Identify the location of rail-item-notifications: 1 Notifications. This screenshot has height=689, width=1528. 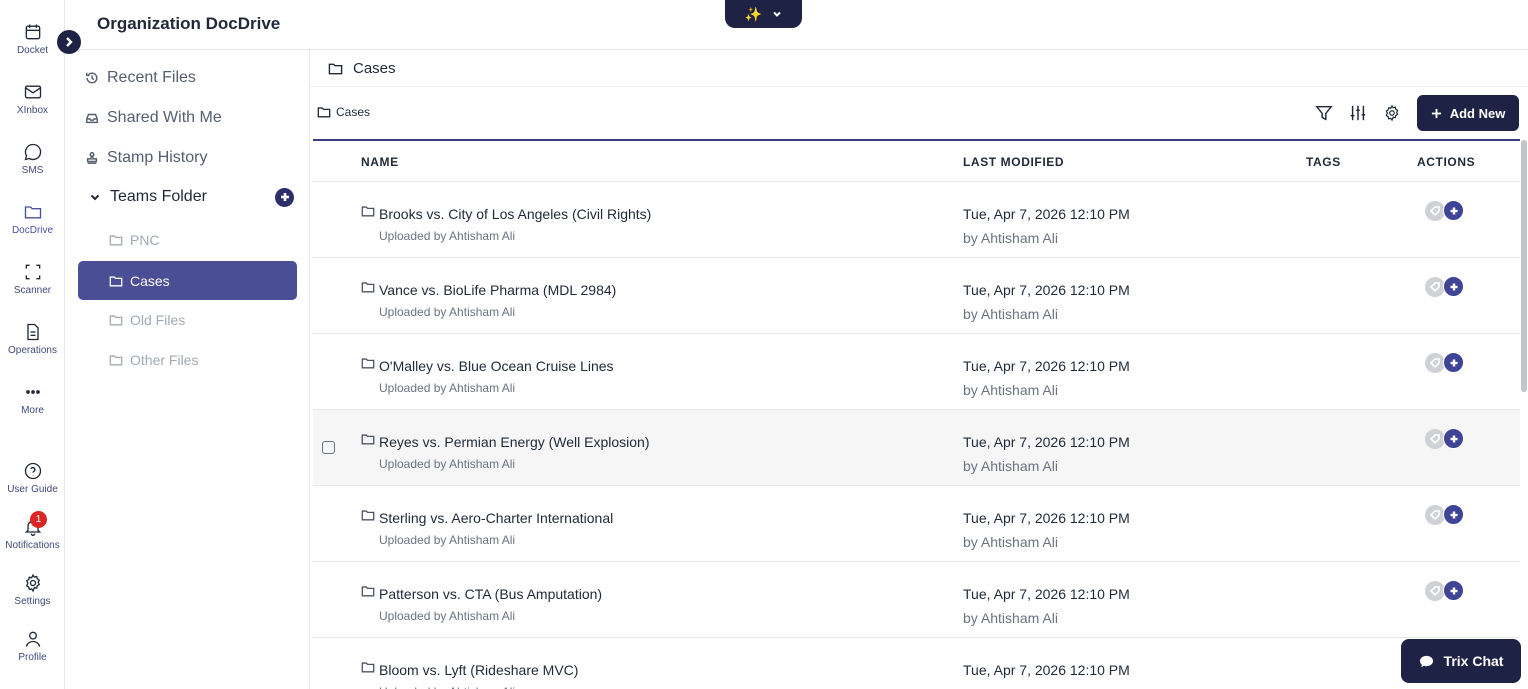
(32, 531).